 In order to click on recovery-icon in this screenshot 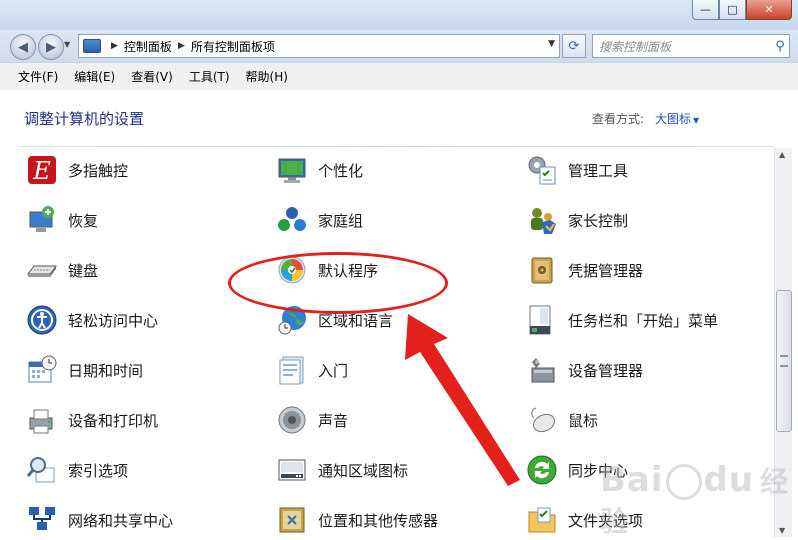, I will do `click(42, 220)`.